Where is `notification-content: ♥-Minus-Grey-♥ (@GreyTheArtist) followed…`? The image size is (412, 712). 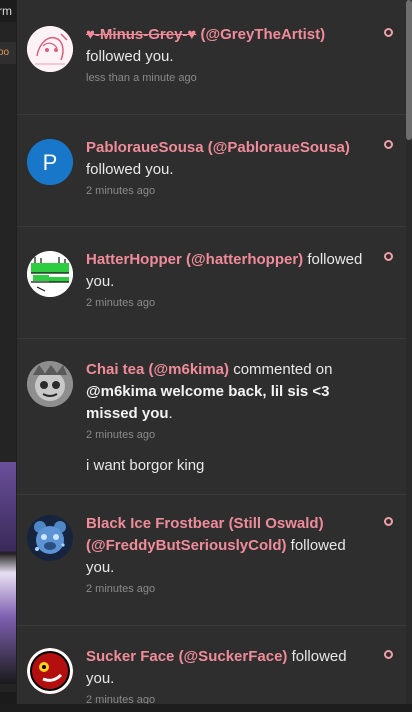
notification-content: ♥-Minus-Grey-♥ (@GreyTheArtist) followed… is located at coordinates (228, 55).